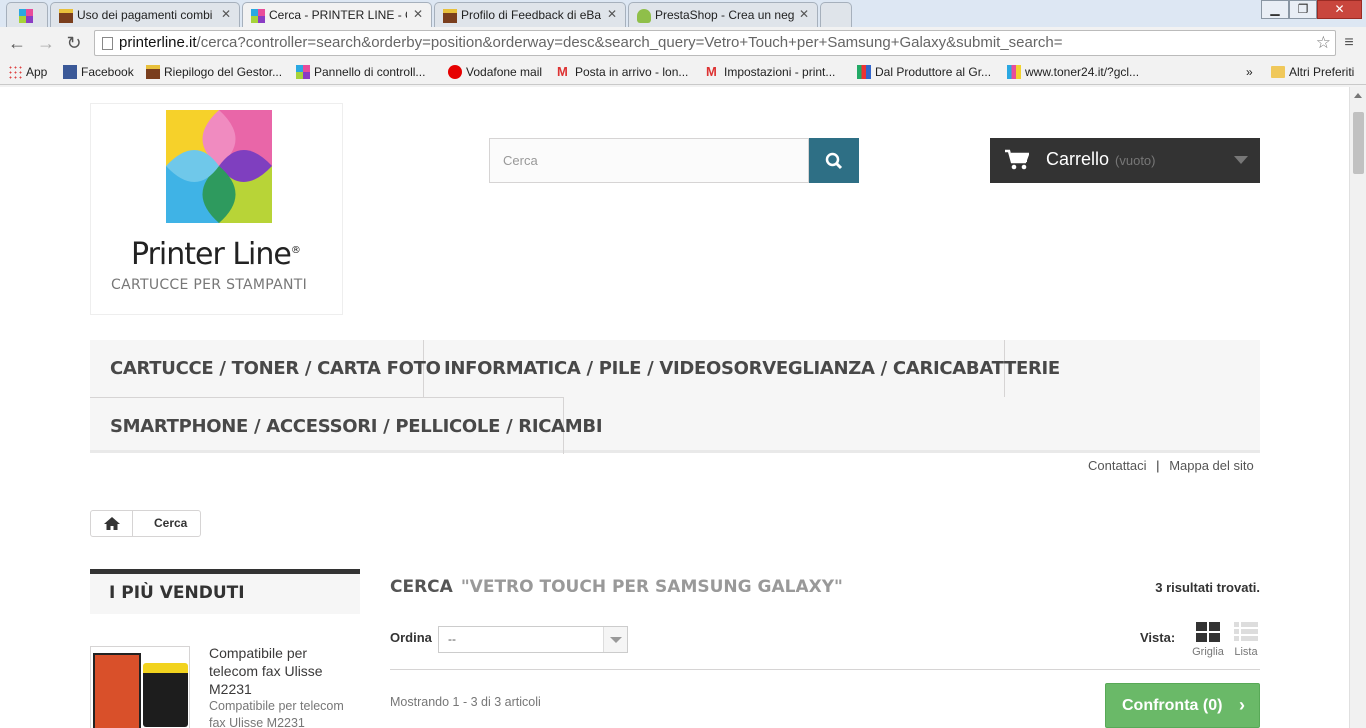  Describe the element at coordinates (17, 43) in the screenshot. I see `back-arrow-icon: ←` at that location.